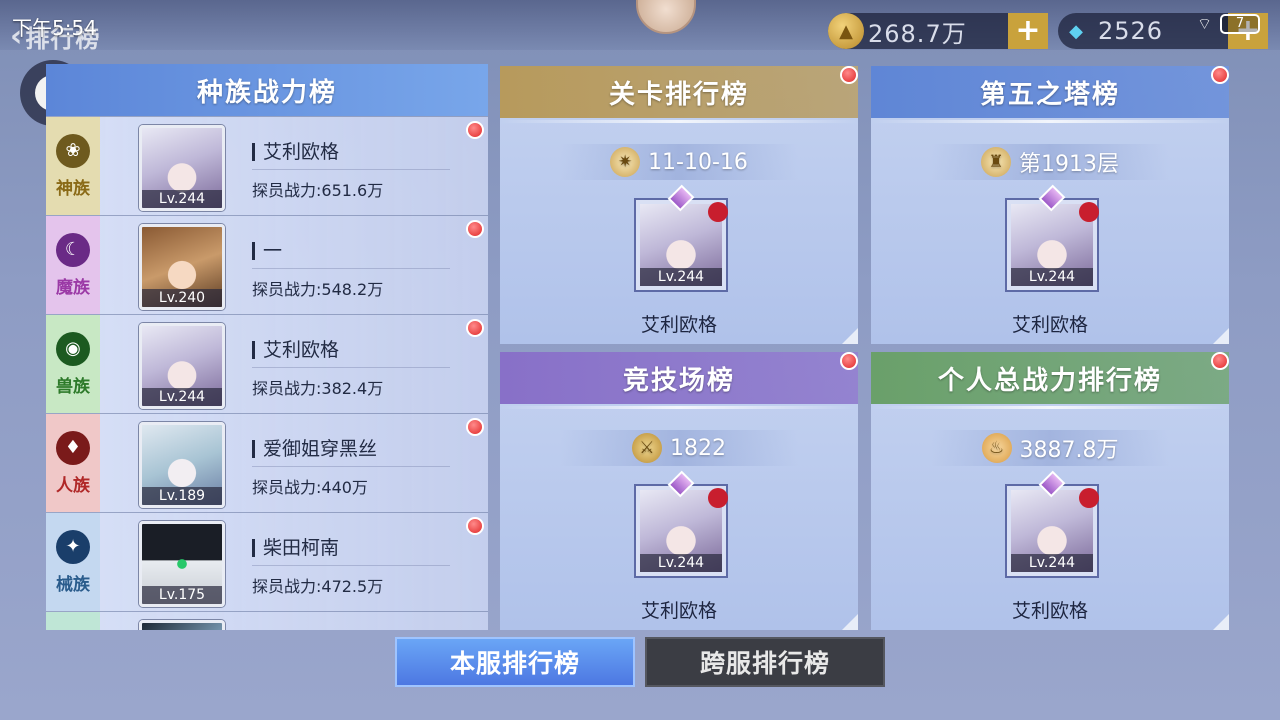 This screenshot has height=720, width=1280. I want to click on tab-local-server: 本服排行榜, so click(515, 662).